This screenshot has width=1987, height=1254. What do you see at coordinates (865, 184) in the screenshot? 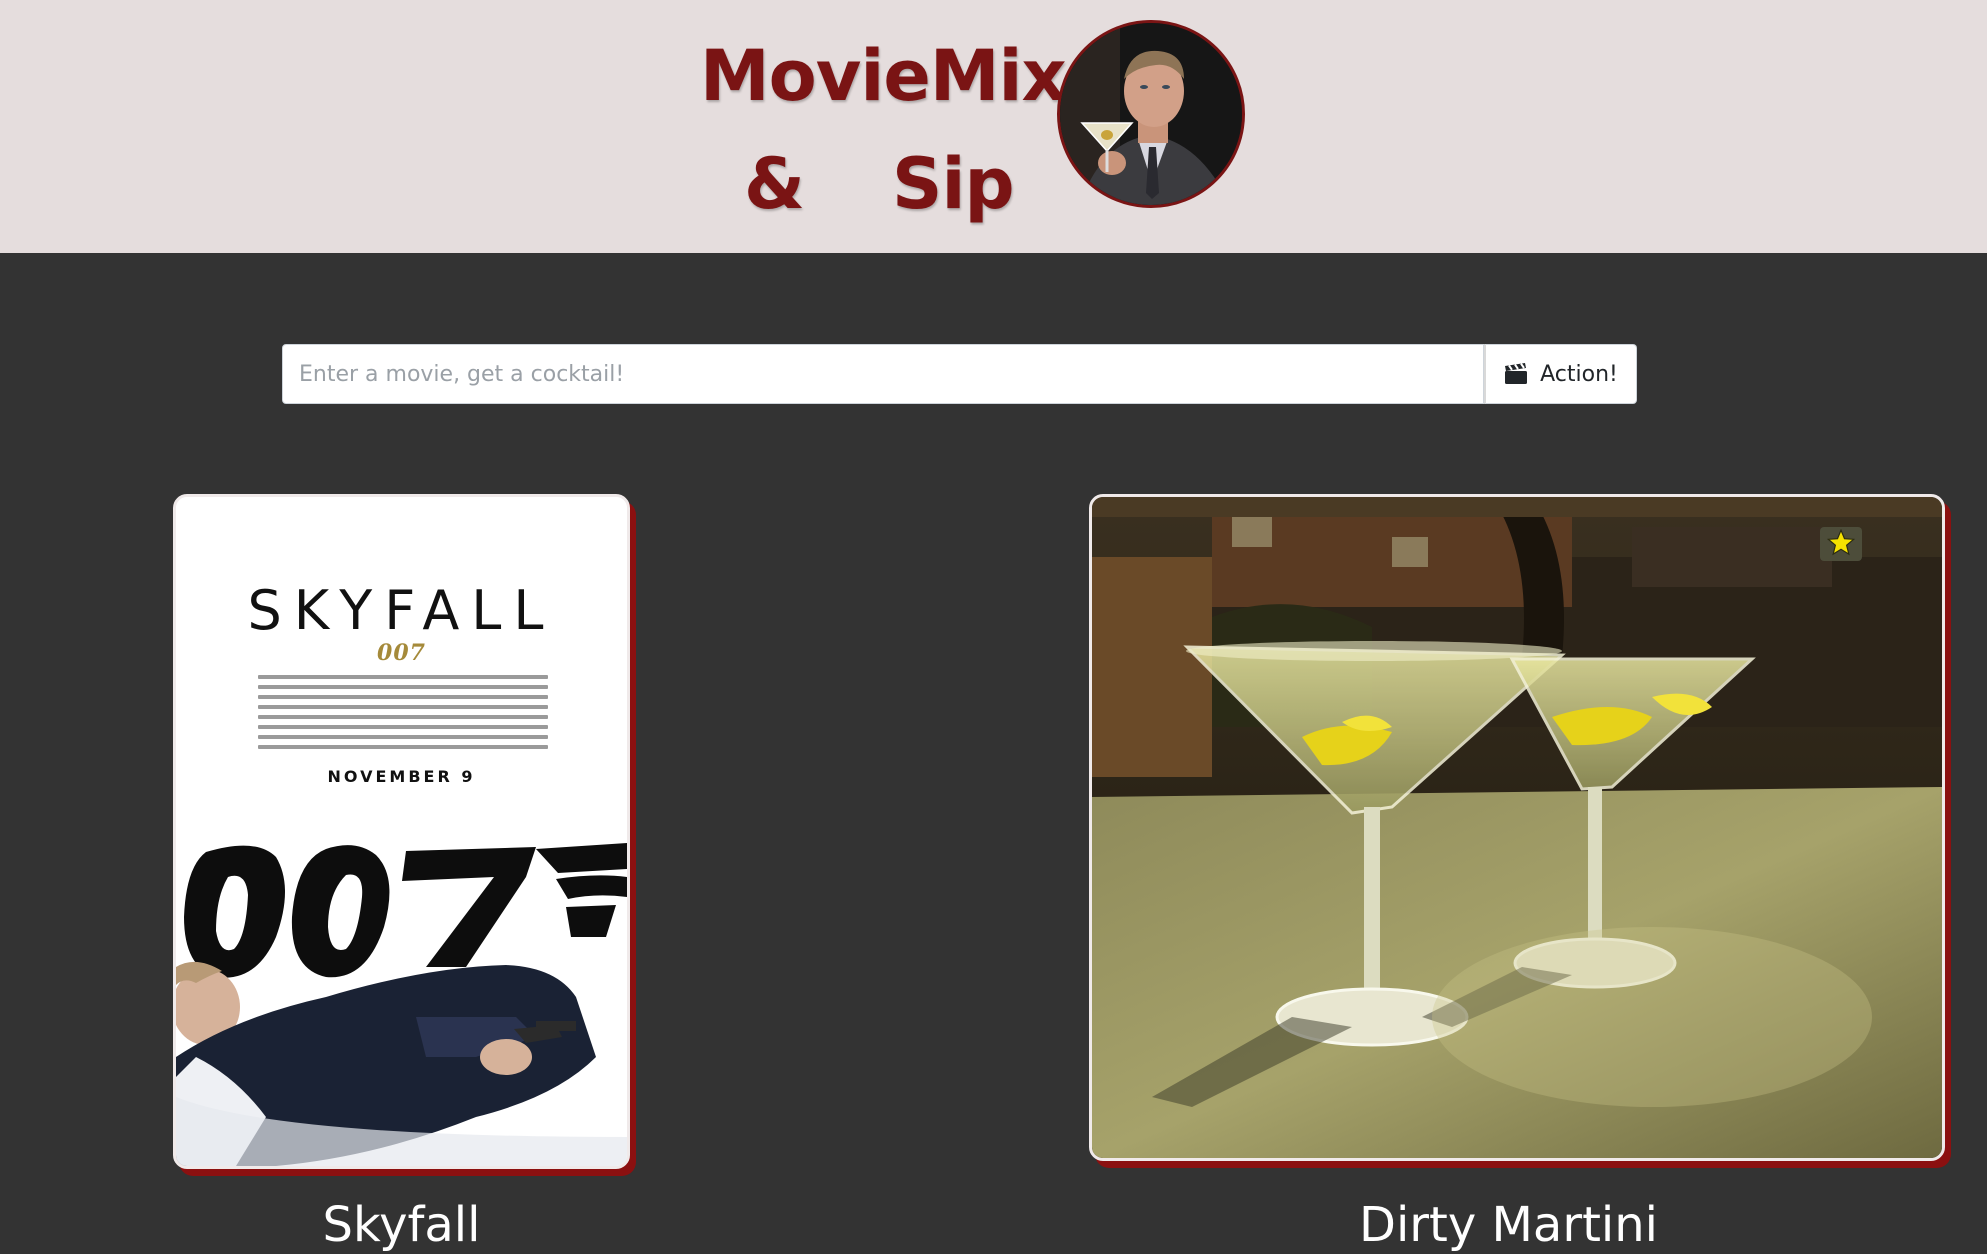
I see `brand-title-line2: & Sip` at bounding box center [865, 184].